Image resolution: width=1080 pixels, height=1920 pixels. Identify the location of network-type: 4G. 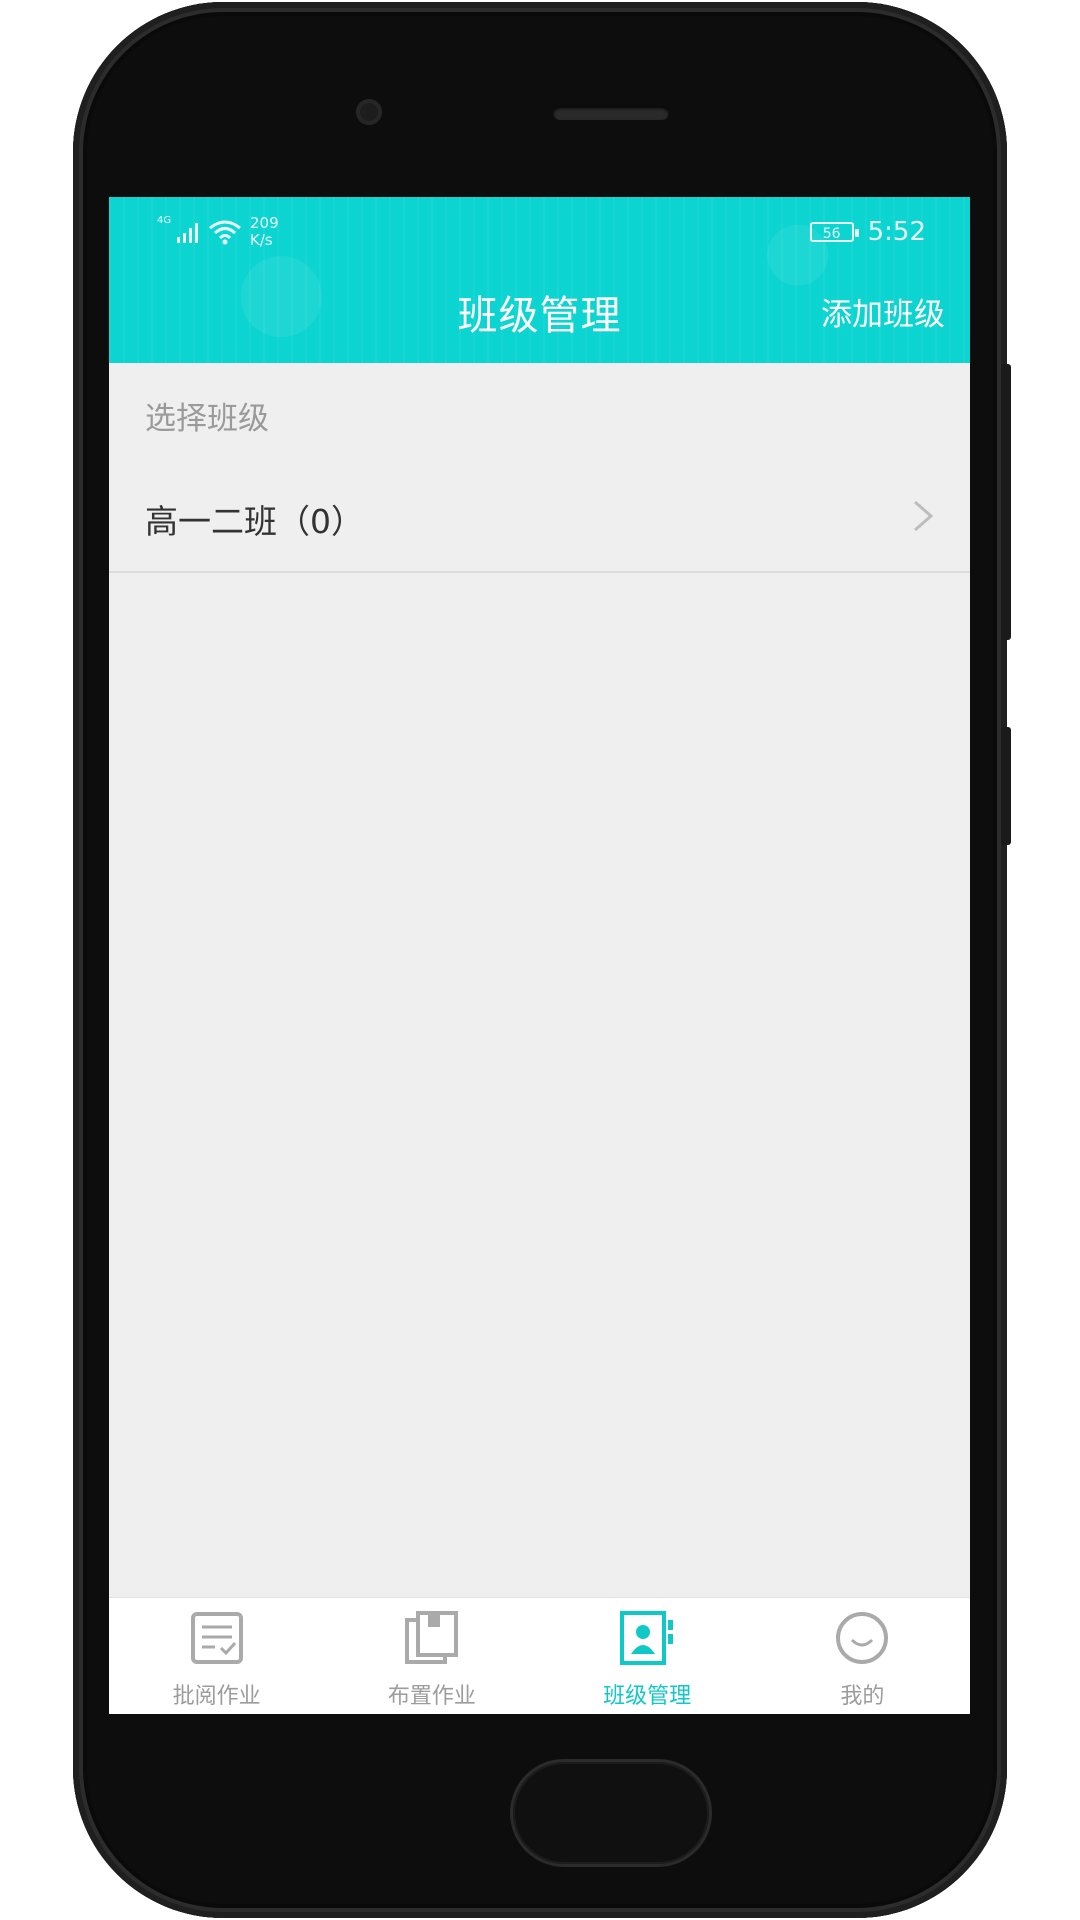
(164, 220).